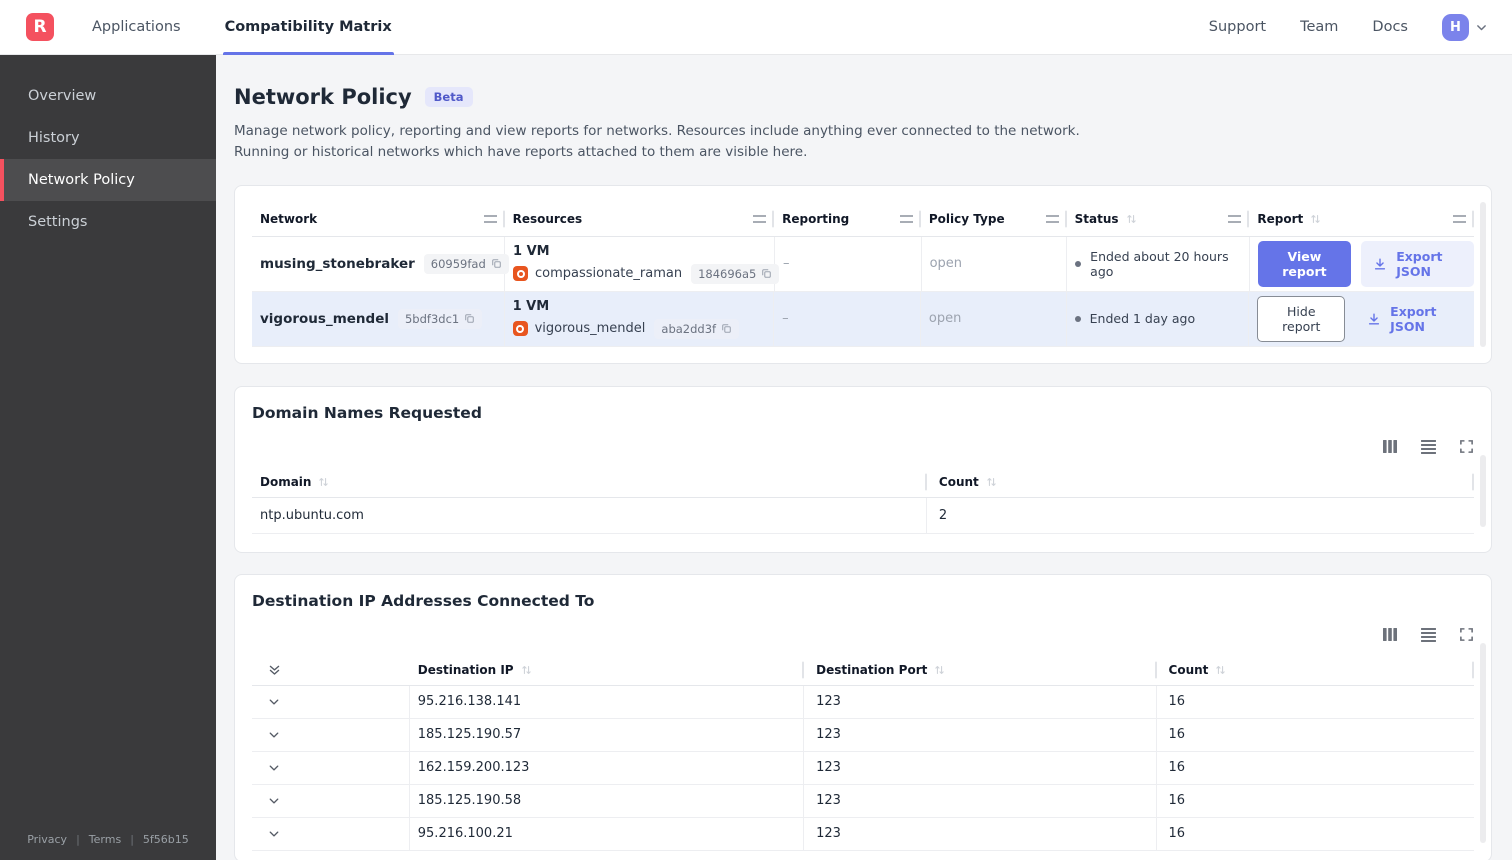 The width and height of the screenshot is (1512, 860). I want to click on terms-link: Terms, so click(105, 839).